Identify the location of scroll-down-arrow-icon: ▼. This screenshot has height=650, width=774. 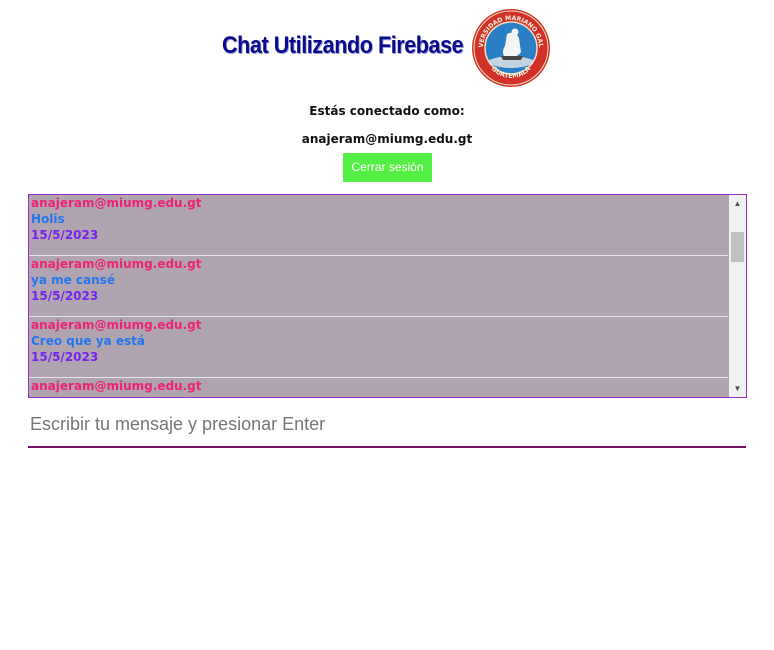
(737, 388).